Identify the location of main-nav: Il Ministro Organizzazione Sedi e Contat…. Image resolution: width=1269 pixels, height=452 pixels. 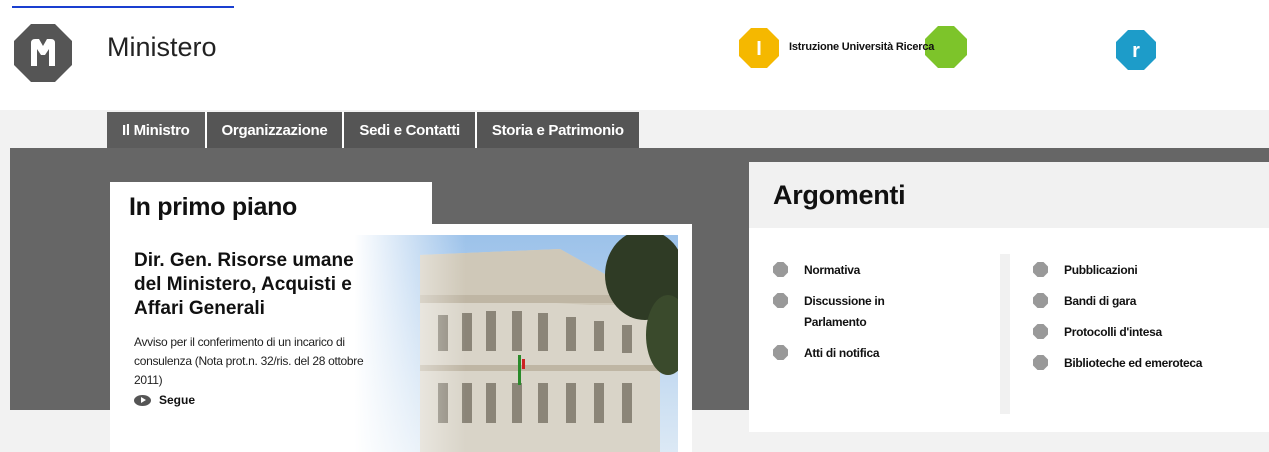
(373, 130).